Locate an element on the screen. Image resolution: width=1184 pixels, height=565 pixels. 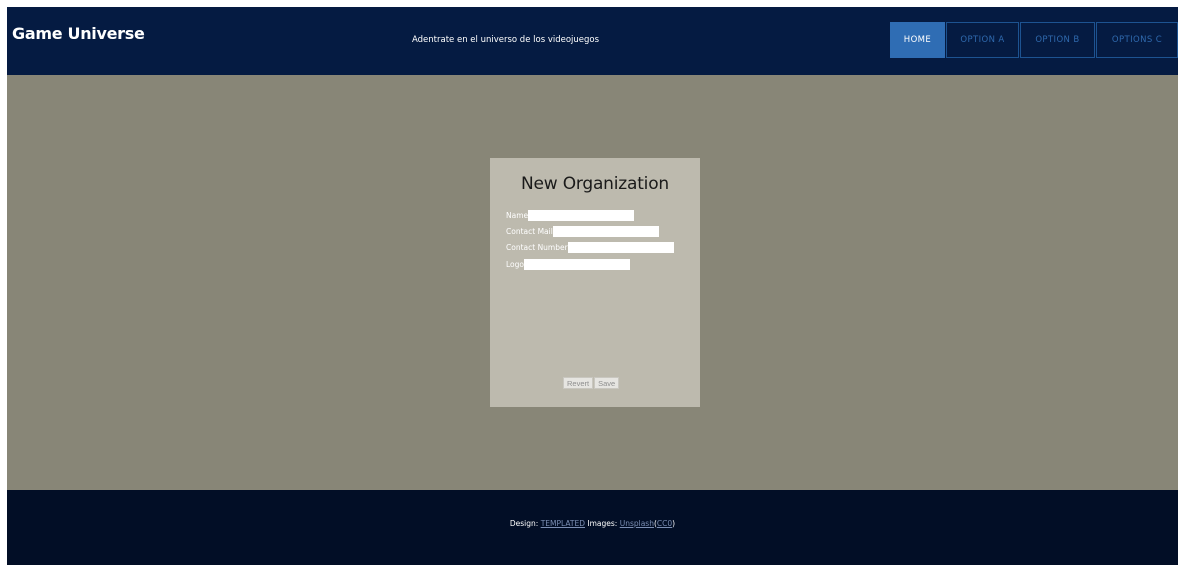
logo-row: Logo is located at coordinates (568, 264).